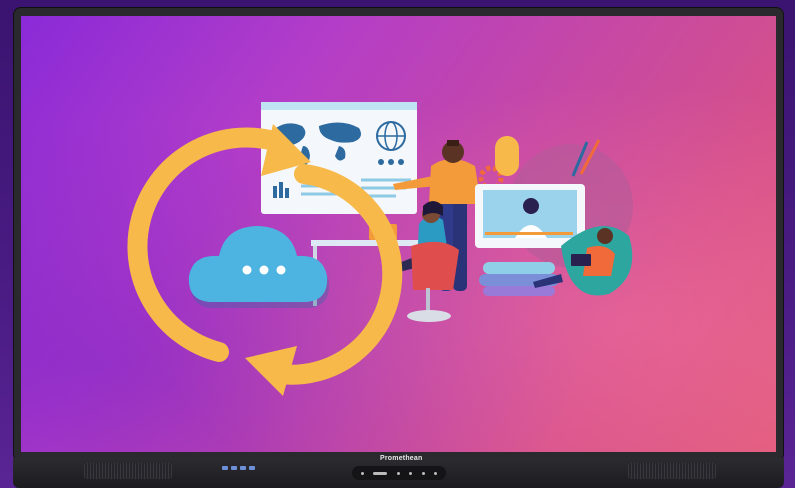  I want to click on front-ports, so click(238, 468).